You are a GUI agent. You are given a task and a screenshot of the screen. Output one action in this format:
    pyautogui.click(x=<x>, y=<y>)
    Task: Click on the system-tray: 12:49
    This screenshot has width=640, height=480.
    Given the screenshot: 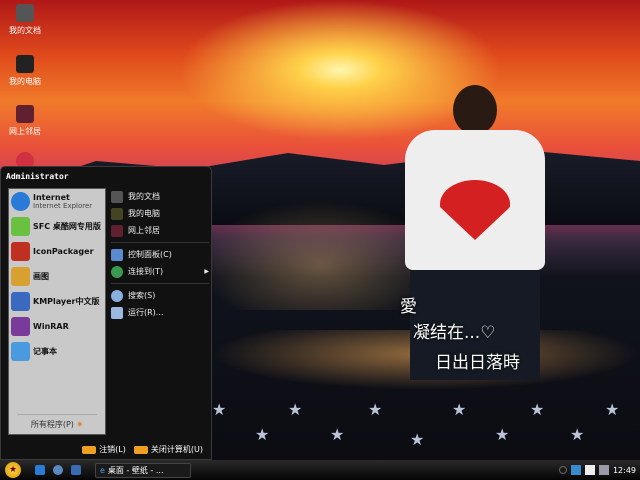 What is the action you would take?
    pyautogui.click(x=599, y=470)
    